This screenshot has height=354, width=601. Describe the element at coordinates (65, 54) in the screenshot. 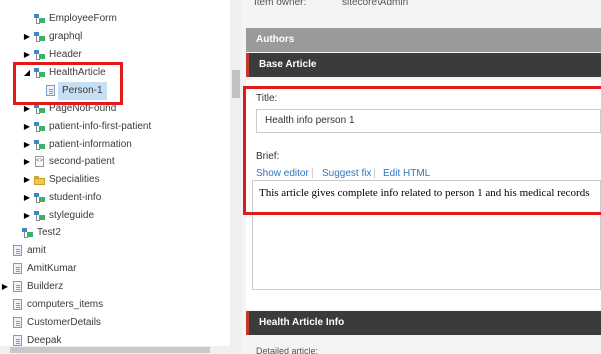

I see `tree-item-label: Header` at that location.